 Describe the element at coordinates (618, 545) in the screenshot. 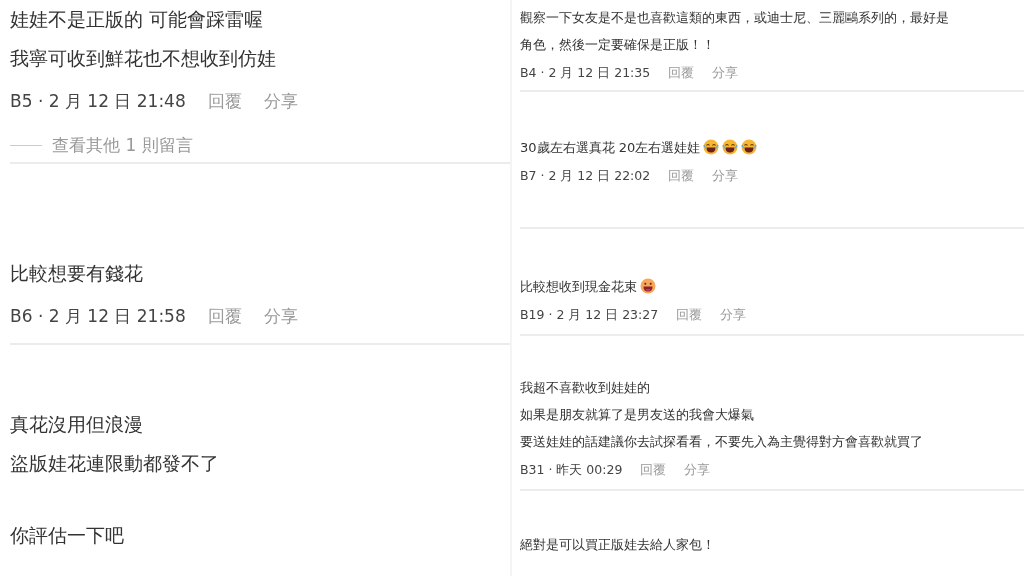

I see `comment-text: 絕對是可以買正版娃去給人家包！` at that location.